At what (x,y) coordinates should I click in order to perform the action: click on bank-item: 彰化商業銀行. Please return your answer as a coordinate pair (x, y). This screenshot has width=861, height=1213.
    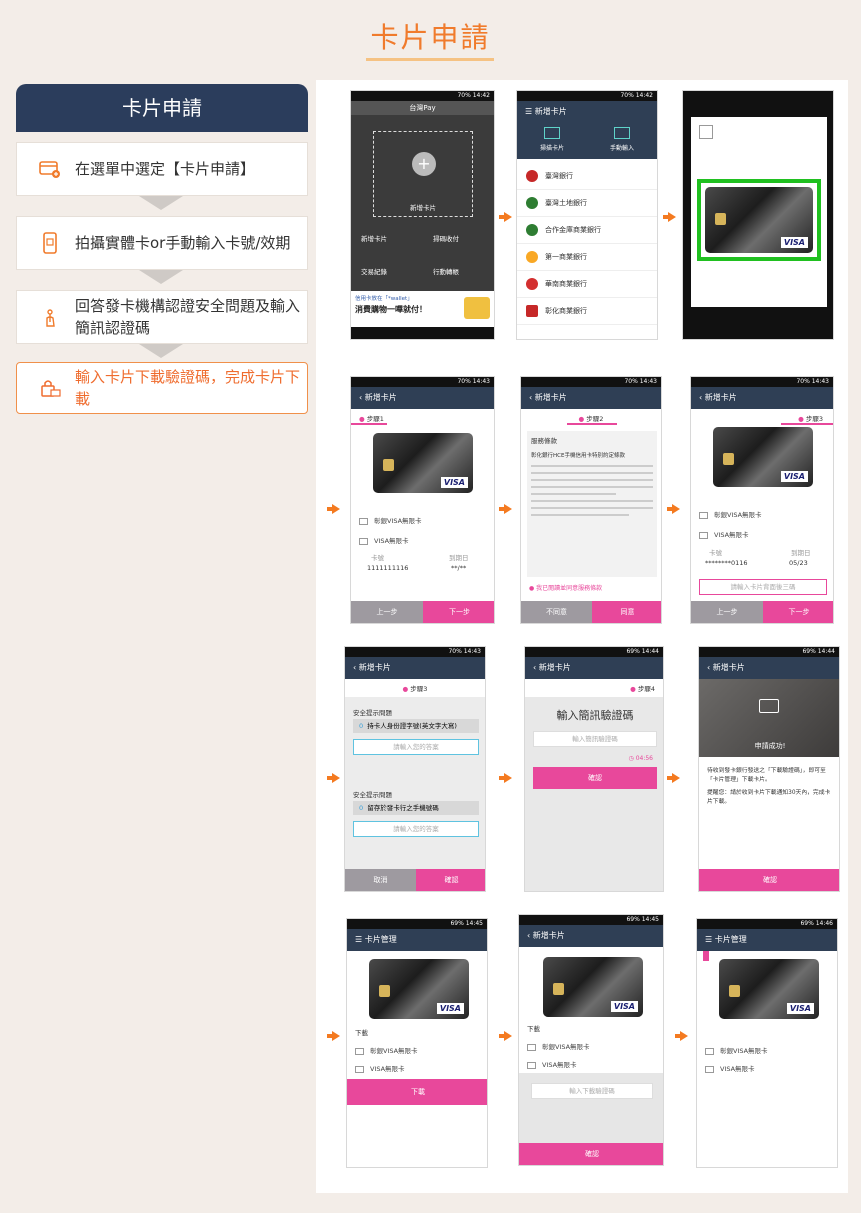
    Looking at the image, I should click on (587, 311).